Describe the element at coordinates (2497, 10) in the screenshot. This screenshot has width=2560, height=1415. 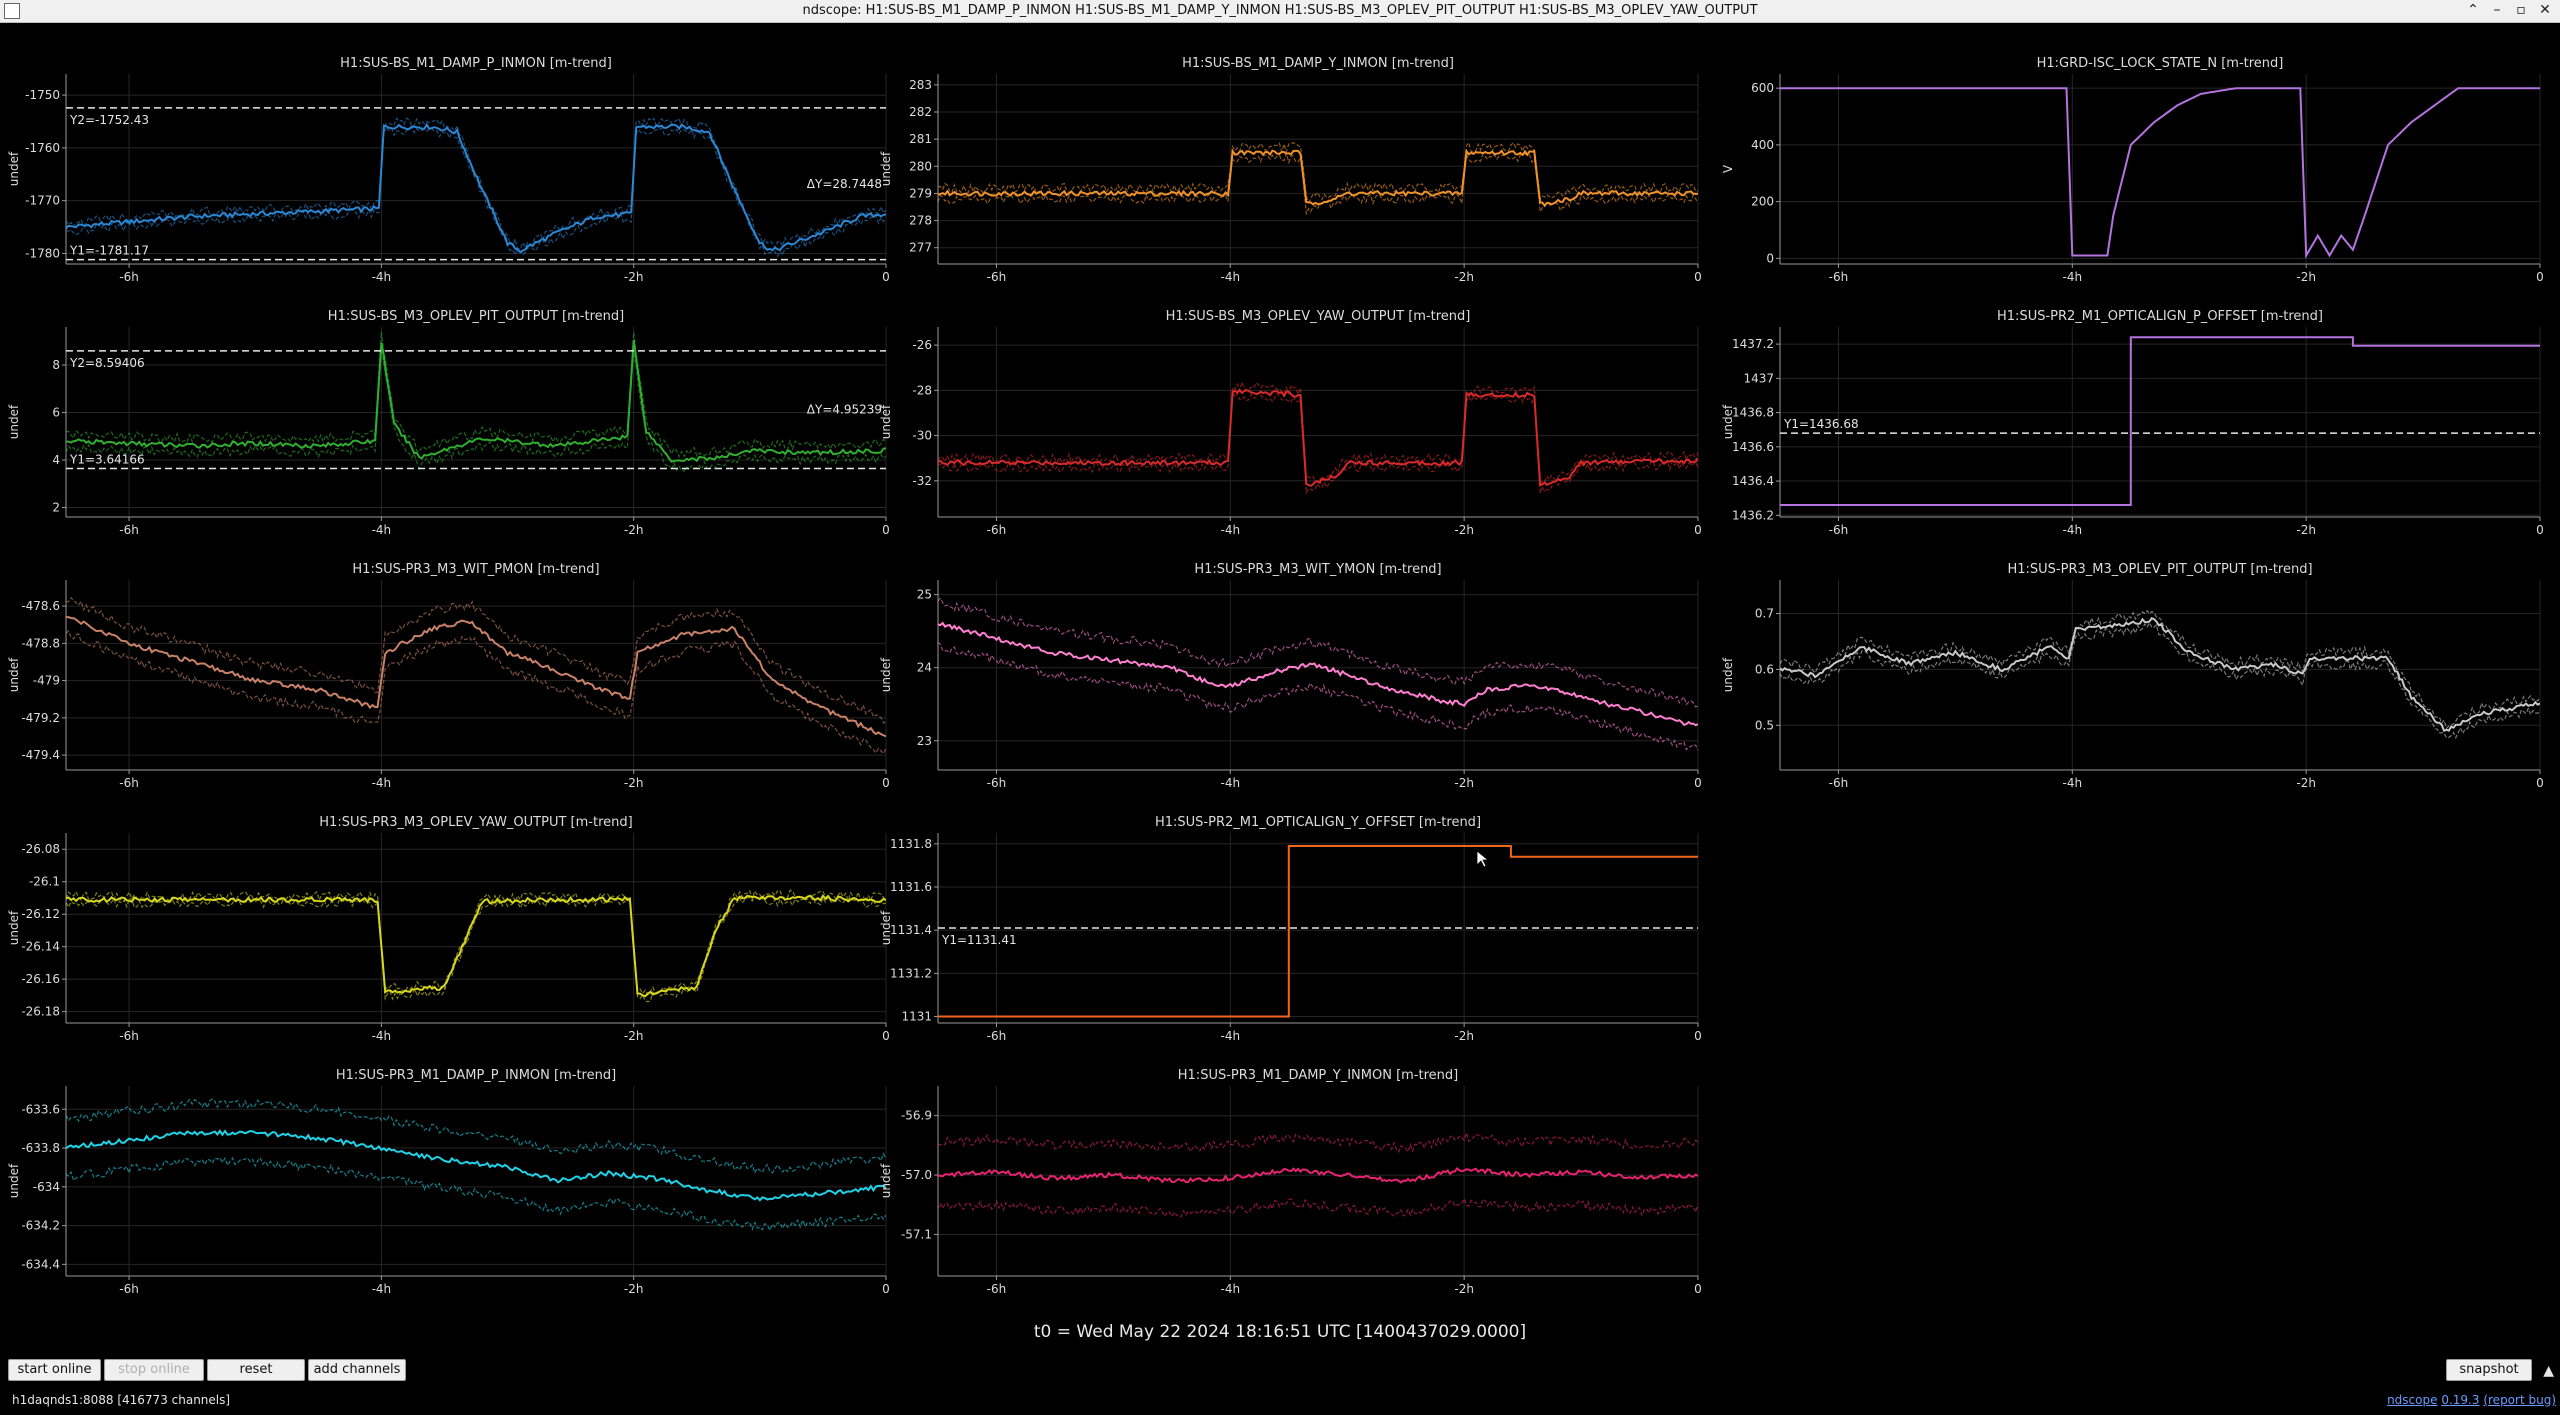
I see `minimize-button: –` at that location.